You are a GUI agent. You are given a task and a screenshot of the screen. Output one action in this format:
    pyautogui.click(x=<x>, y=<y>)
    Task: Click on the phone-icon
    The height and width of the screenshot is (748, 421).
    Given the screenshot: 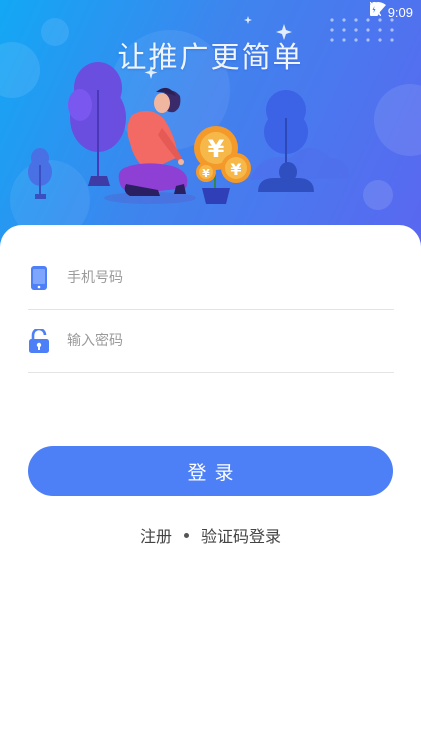 What is the action you would take?
    pyautogui.click(x=39, y=278)
    